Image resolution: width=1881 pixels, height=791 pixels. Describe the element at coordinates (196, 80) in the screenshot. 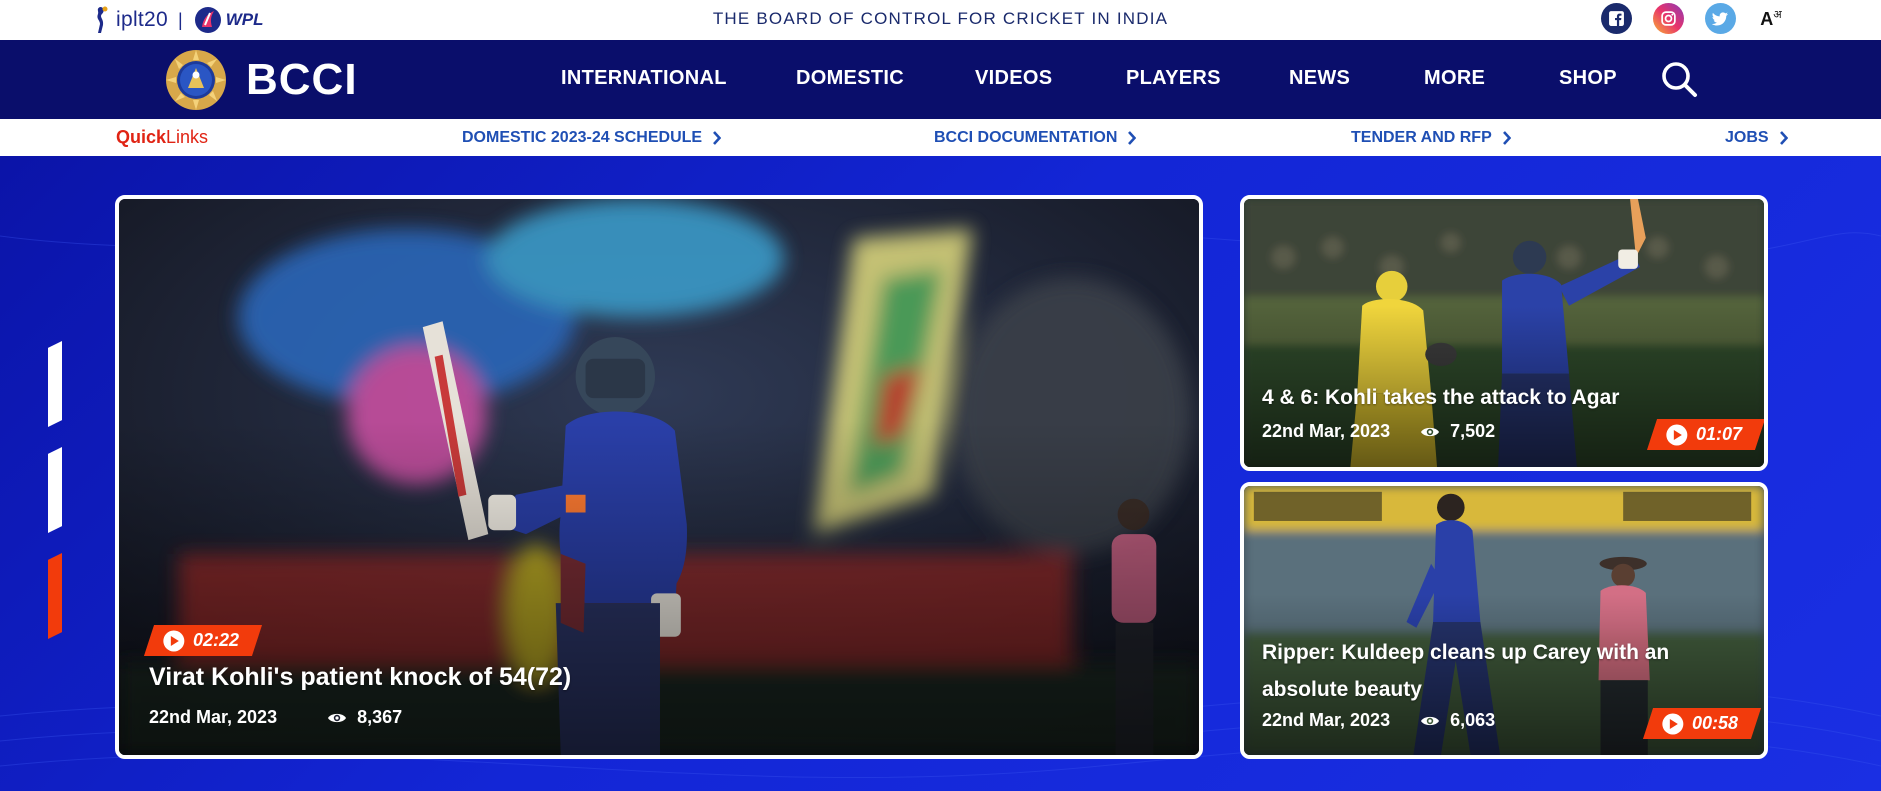

I see `bcci-emblem-icon` at that location.